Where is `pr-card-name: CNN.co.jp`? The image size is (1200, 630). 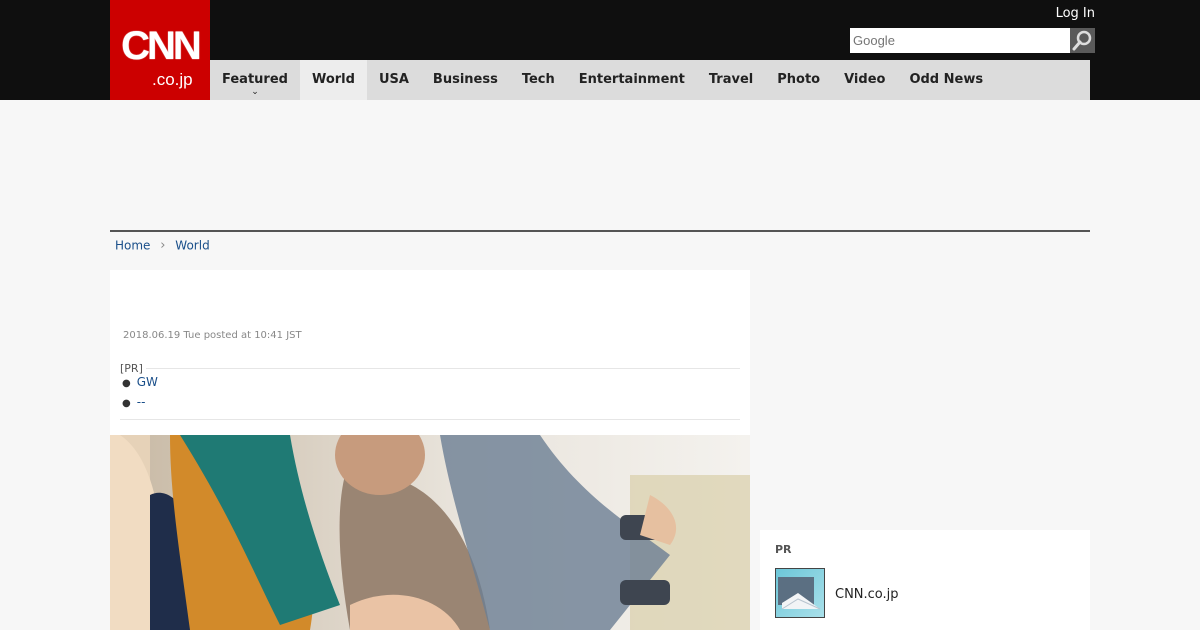
pr-card-name: CNN.co.jp is located at coordinates (867, 594).